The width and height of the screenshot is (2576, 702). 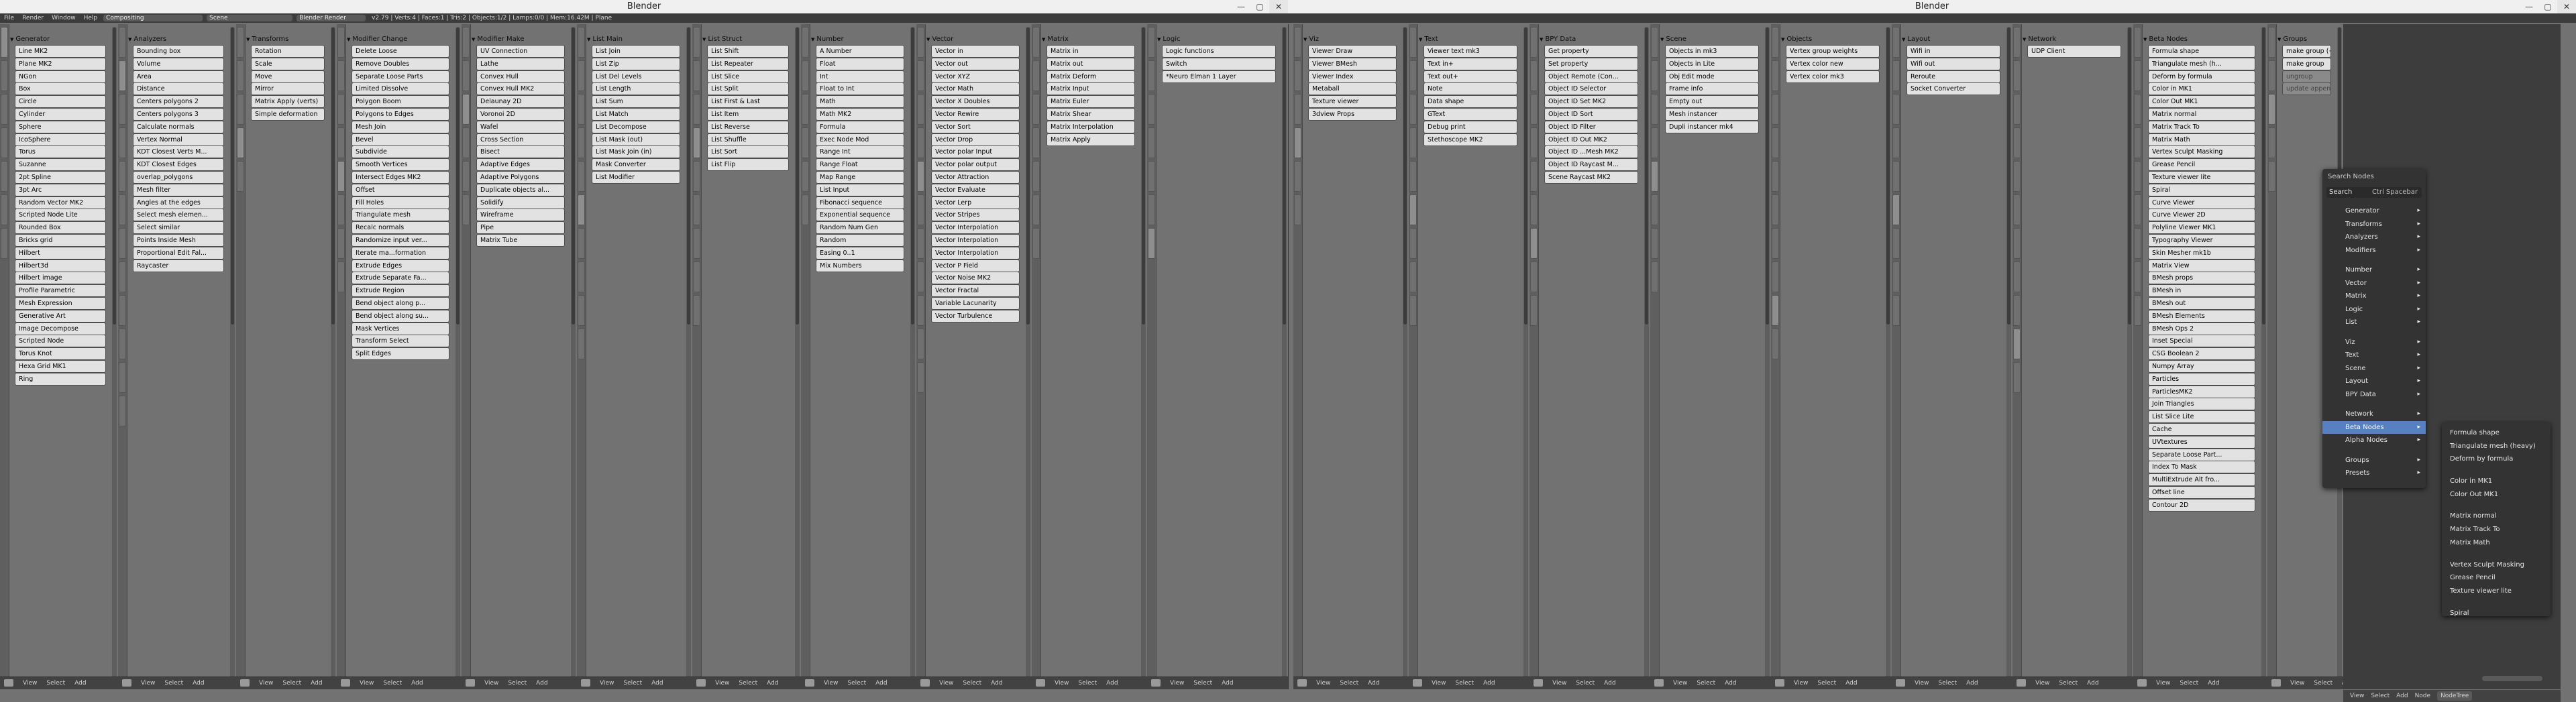 What do you see at coordinates (1352, 40) in the screenshot?
I see `panel-header: ▼ Viz` at bounding box center [1352, 40].